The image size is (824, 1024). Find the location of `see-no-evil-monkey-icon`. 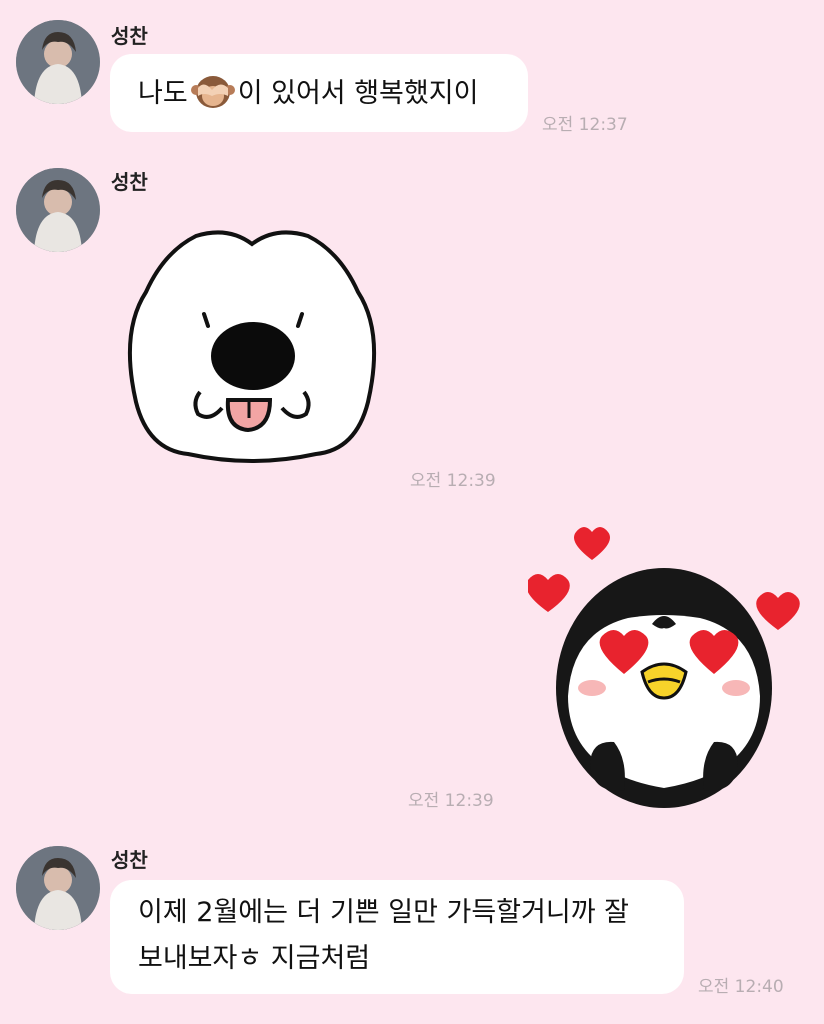

see-no-evil-monkey-icon is located at coordinates (213, 90).